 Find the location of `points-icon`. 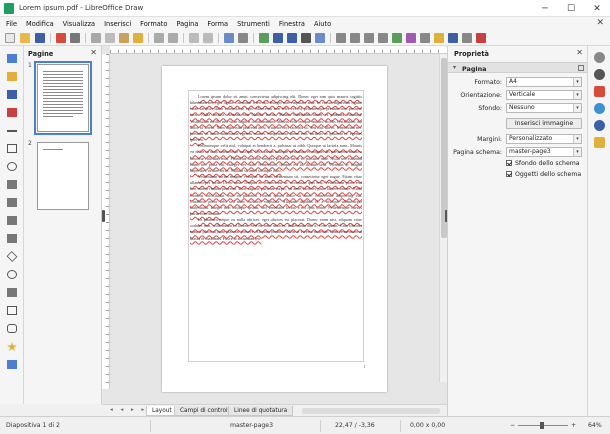

points-icon is located at coordinates (439, 38).